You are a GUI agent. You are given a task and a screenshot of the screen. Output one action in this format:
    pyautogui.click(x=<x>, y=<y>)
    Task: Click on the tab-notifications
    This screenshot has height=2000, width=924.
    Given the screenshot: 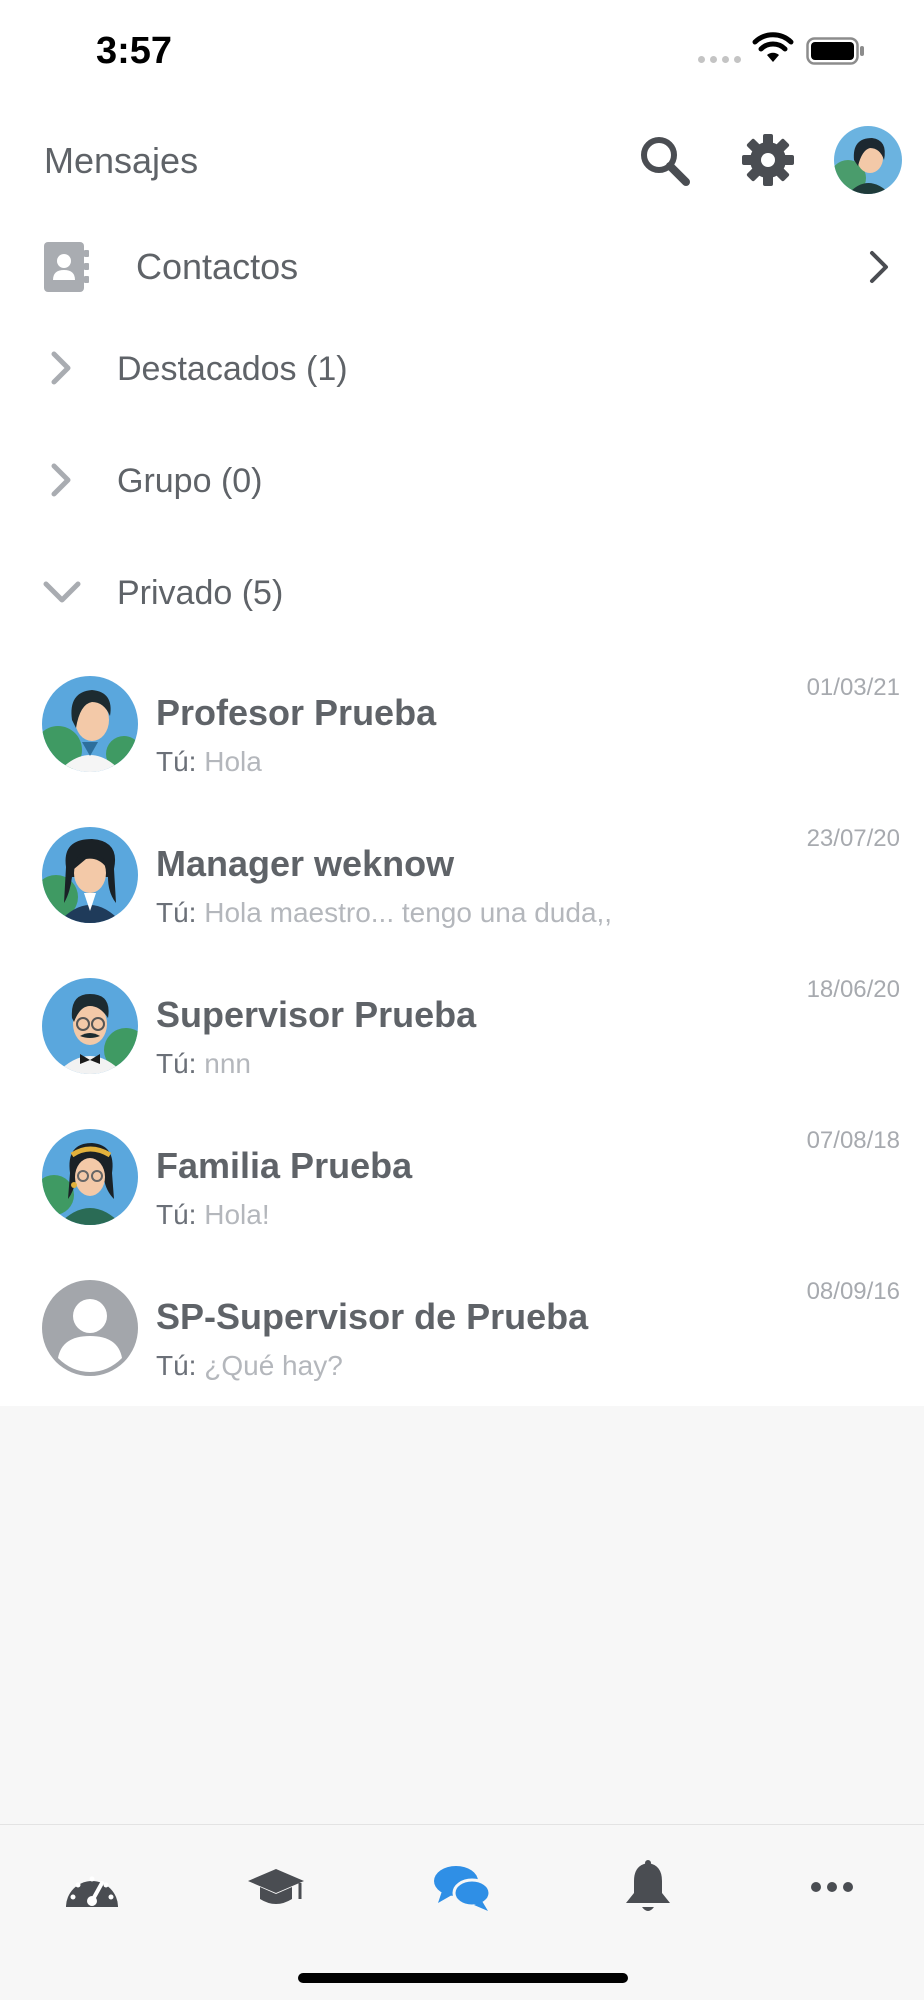 What is the action you would take?
    pyautogui.click(x=648, y=1887)
    